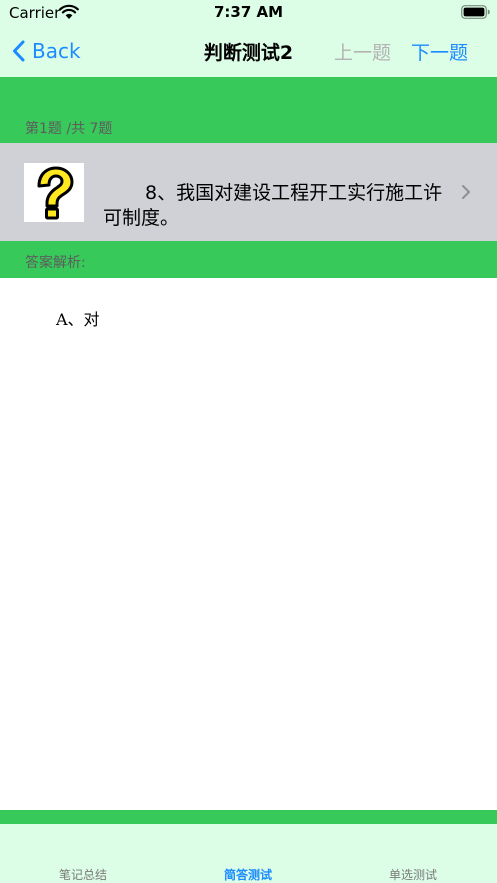 The height and width of the screenshot is (883, 497). I want to click on question-text: 8、我国对建设工程开工实行施工许可制度。, so click(273, 205).